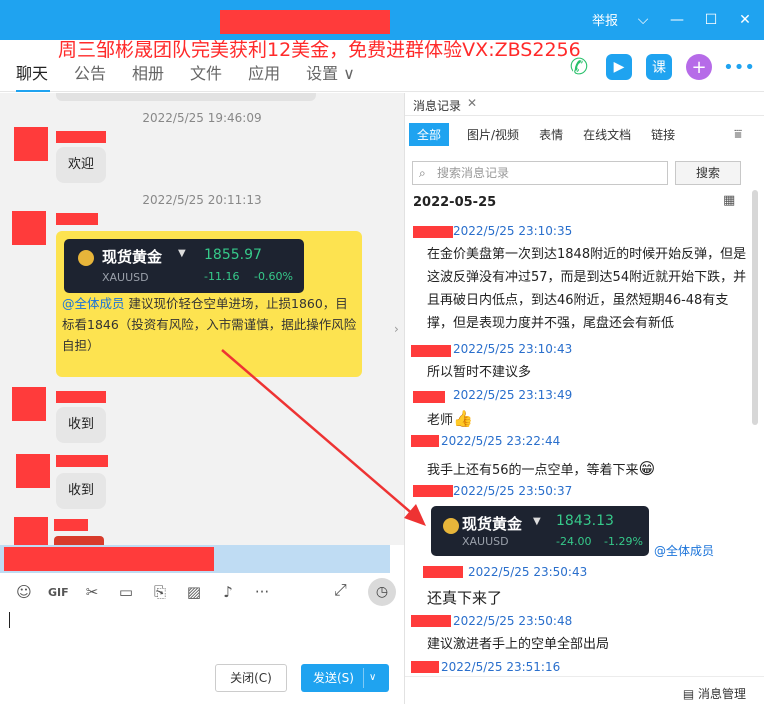 The image size is (764, 704). What do you see at coordinates (513, 621) in the screenshot?
I see `message-time: 2022/5/25 23:50:48` at bounding box center [513, 621].